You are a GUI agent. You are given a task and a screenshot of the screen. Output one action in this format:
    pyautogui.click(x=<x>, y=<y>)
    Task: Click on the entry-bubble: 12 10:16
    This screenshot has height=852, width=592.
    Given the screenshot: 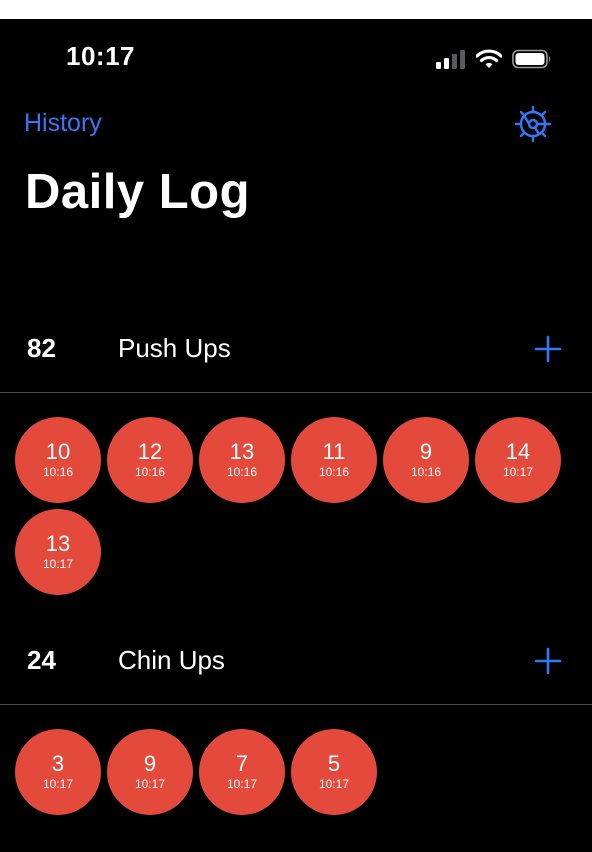 What is the action you would take?
    pyautogui.click(x=150, y=460)
    